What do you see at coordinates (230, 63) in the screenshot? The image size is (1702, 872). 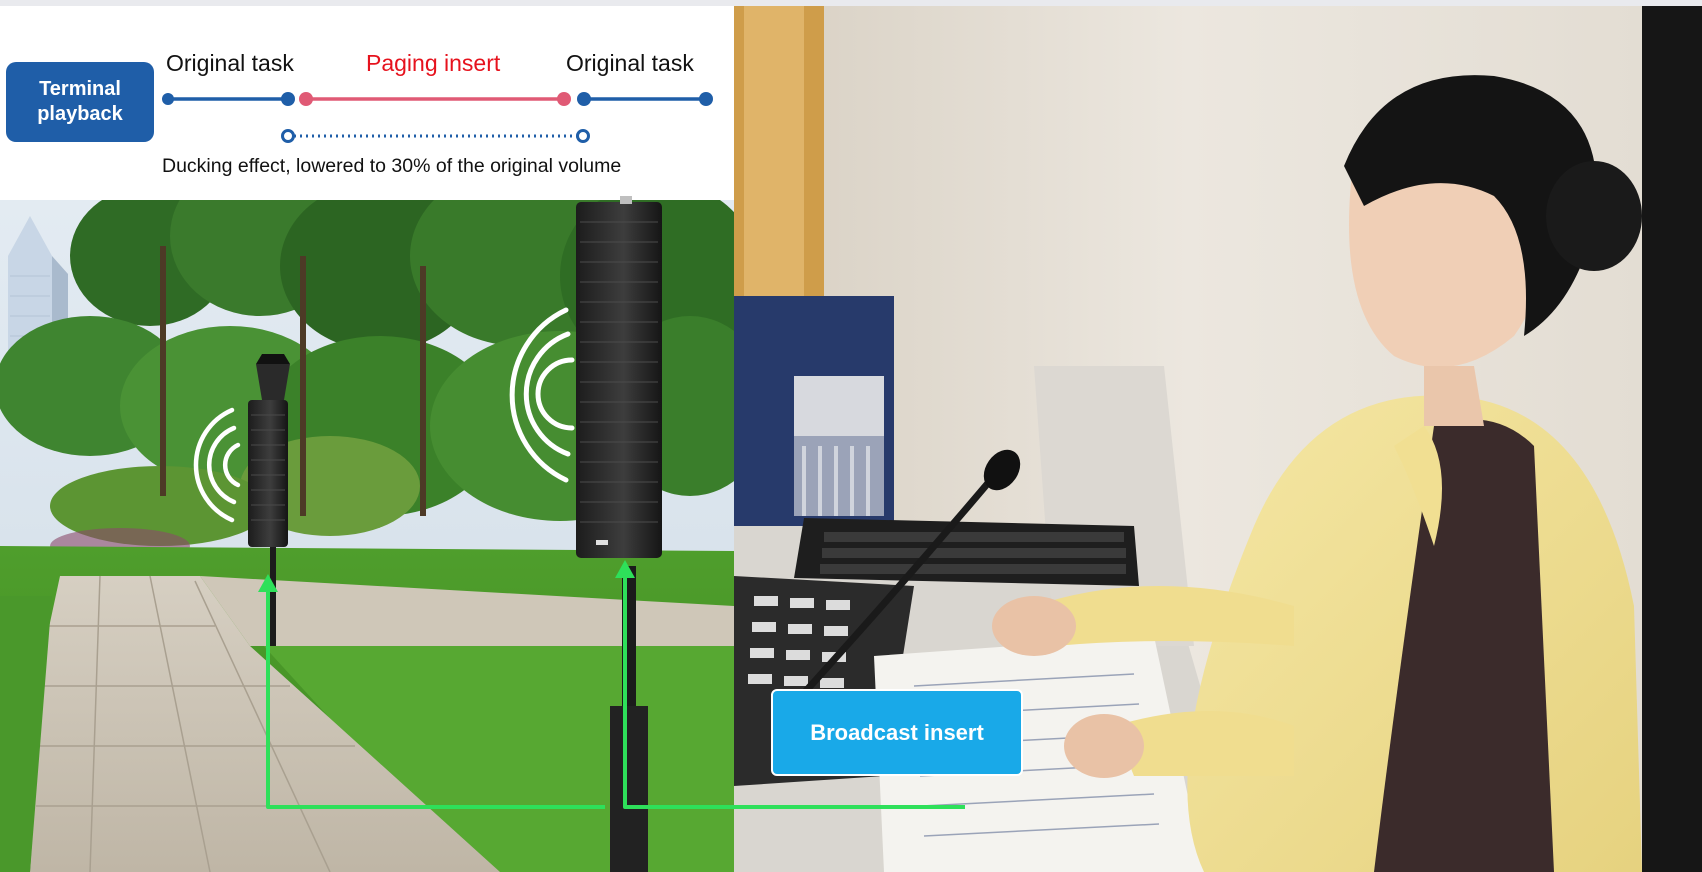 I see `segment-original-task-1-label: Original task` at bounding box center [230, 63].